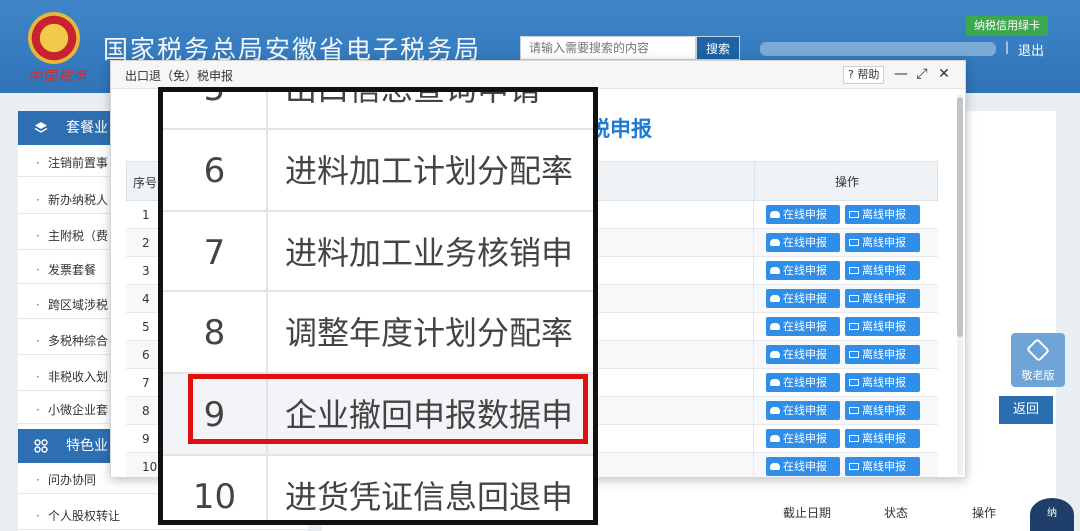 This screenshot has width=1080, height=531. Describe the element at coordinates (620, 129) in the screenshot. I see `modal-heading: 税申报` at that location.